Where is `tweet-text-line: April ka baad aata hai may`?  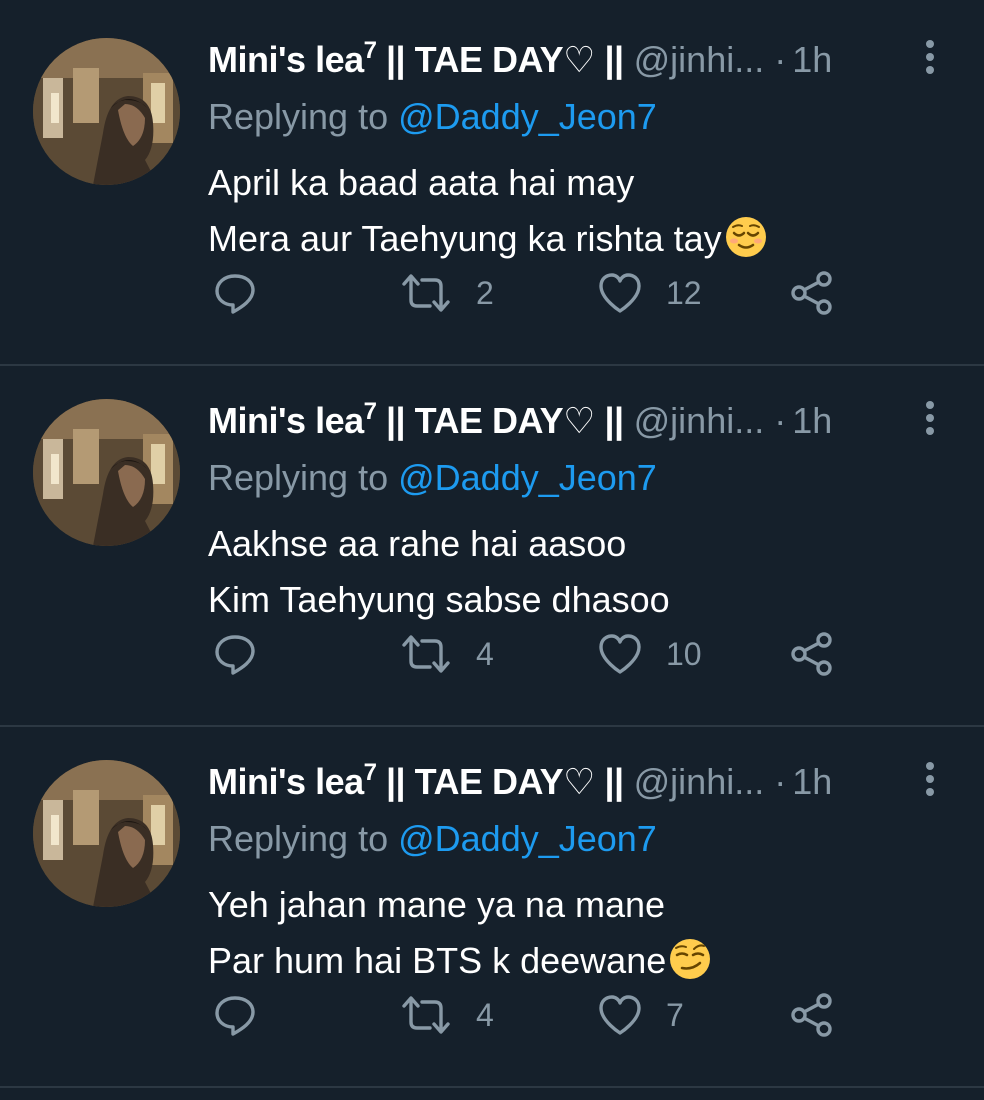
tweet-text-line: April ka baad aata hai may is located at coordinates (421, 182).